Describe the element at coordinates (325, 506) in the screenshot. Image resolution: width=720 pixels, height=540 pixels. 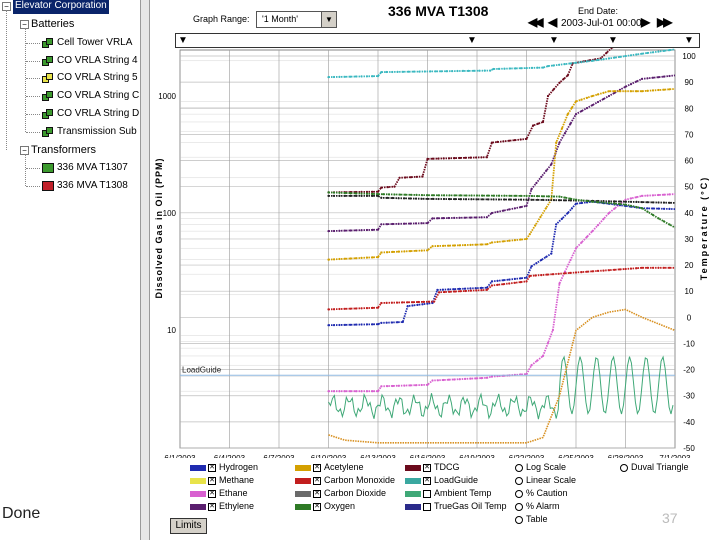
I see `legend-item: ✕ Oxygen` at that location.